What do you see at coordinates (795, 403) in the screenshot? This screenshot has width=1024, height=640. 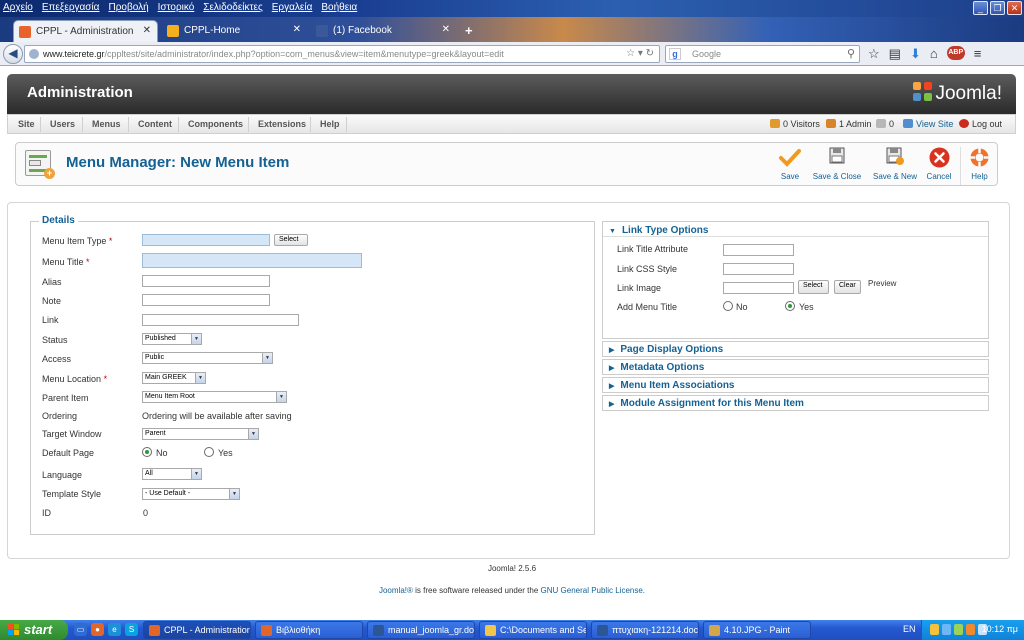 I see `module-assignment-panel: ▶ Module Assignment for this Menu Item` at bounding box center [795, 403].